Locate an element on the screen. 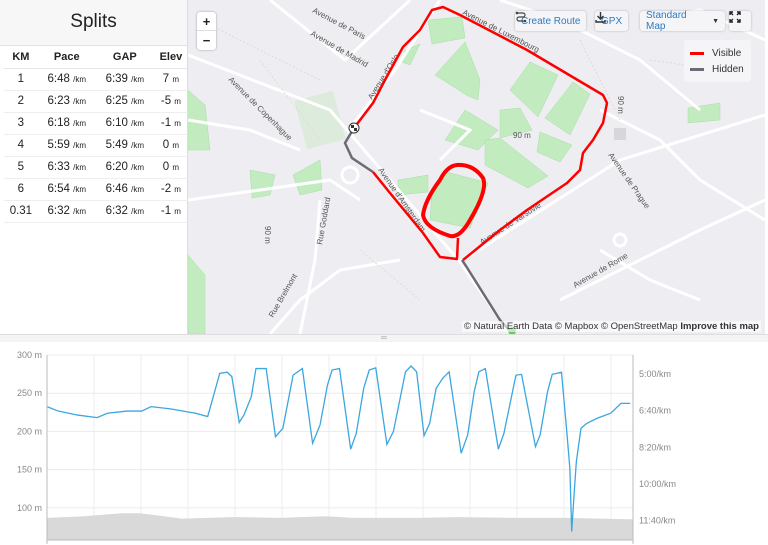 The image size is (768, 545). splits-title: Splits is located at coordinates (93, 23).